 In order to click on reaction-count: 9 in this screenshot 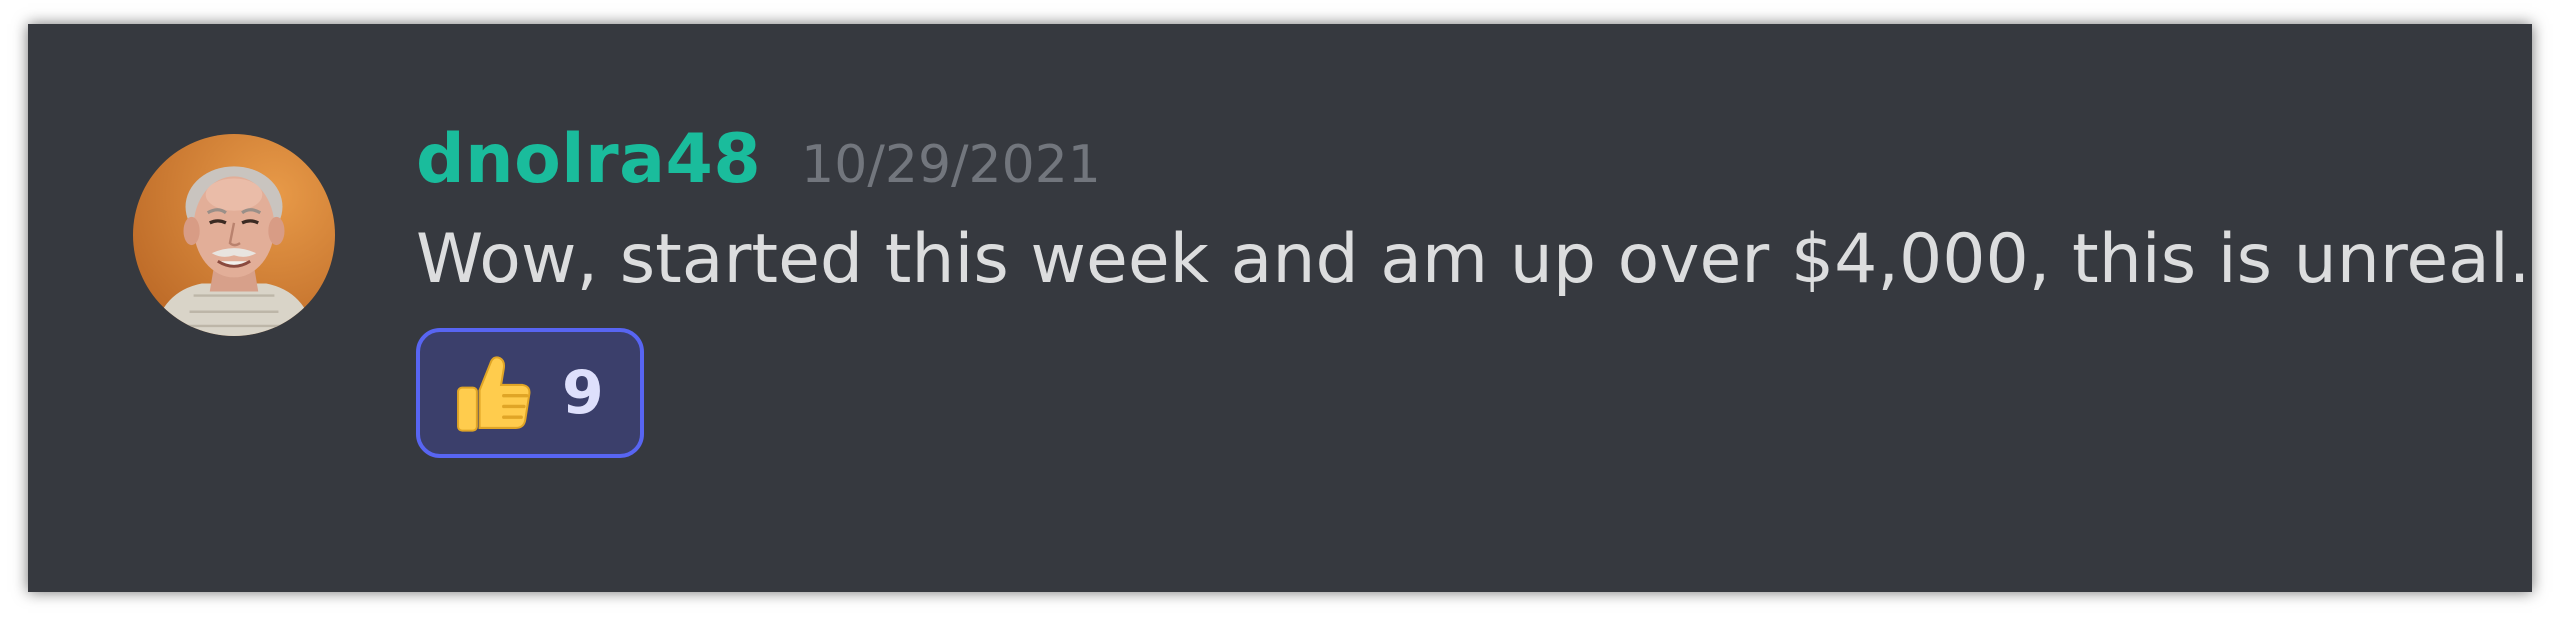, I will do `click(583, 393)`.